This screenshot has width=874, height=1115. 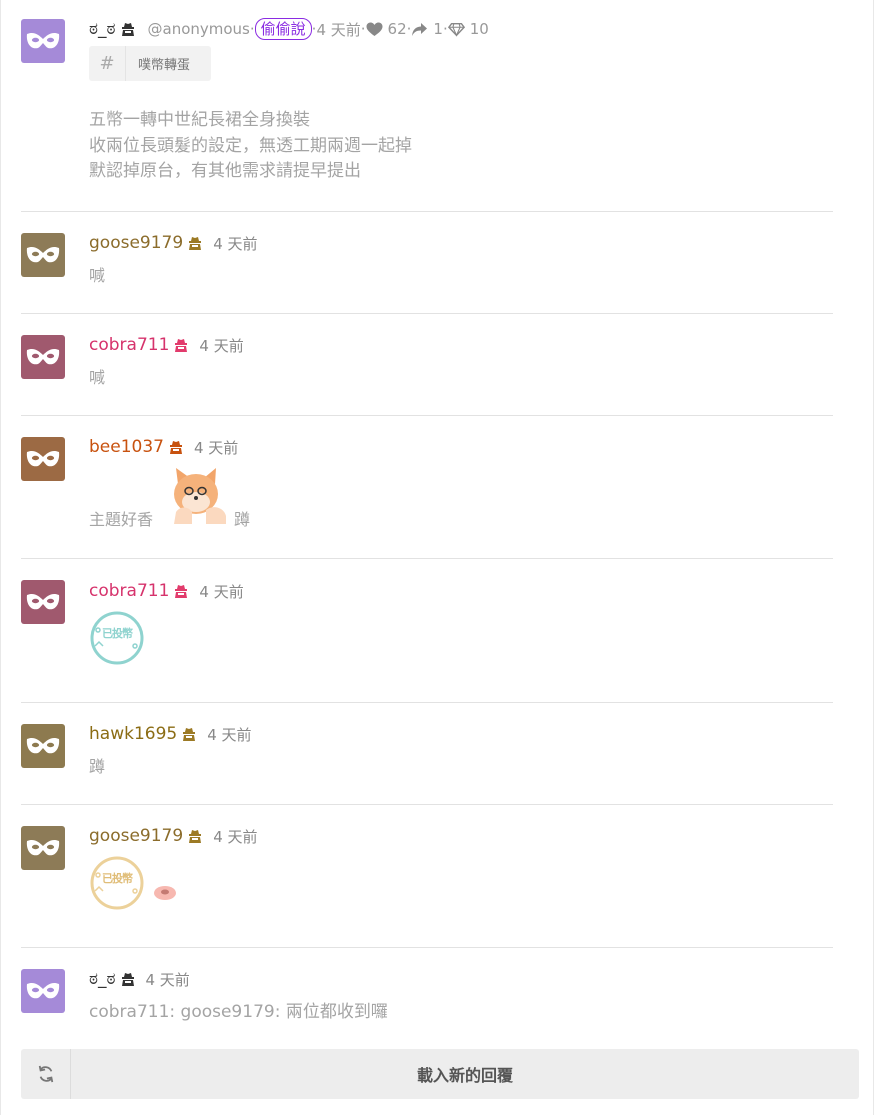 I want to click on reply-text: 蹲, so click(x=97, y=766).